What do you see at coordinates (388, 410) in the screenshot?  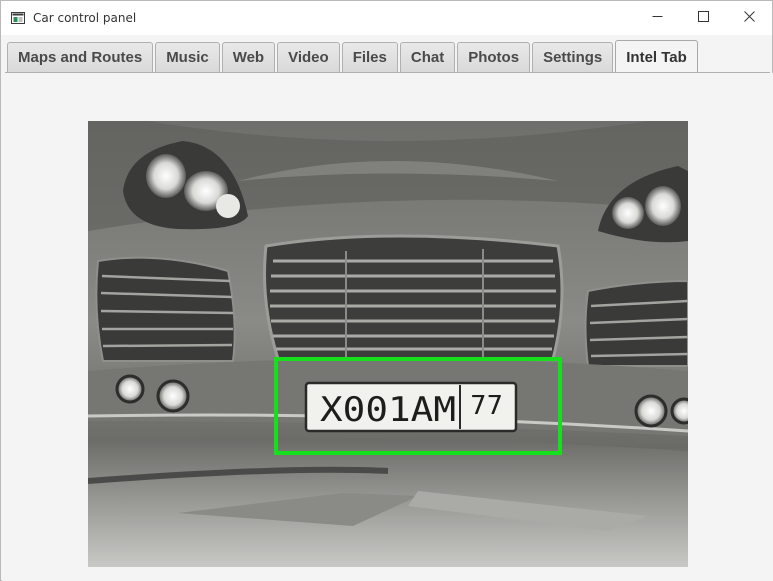 I see `plate-number-text: X001AM` at bounding box center [388, 410].